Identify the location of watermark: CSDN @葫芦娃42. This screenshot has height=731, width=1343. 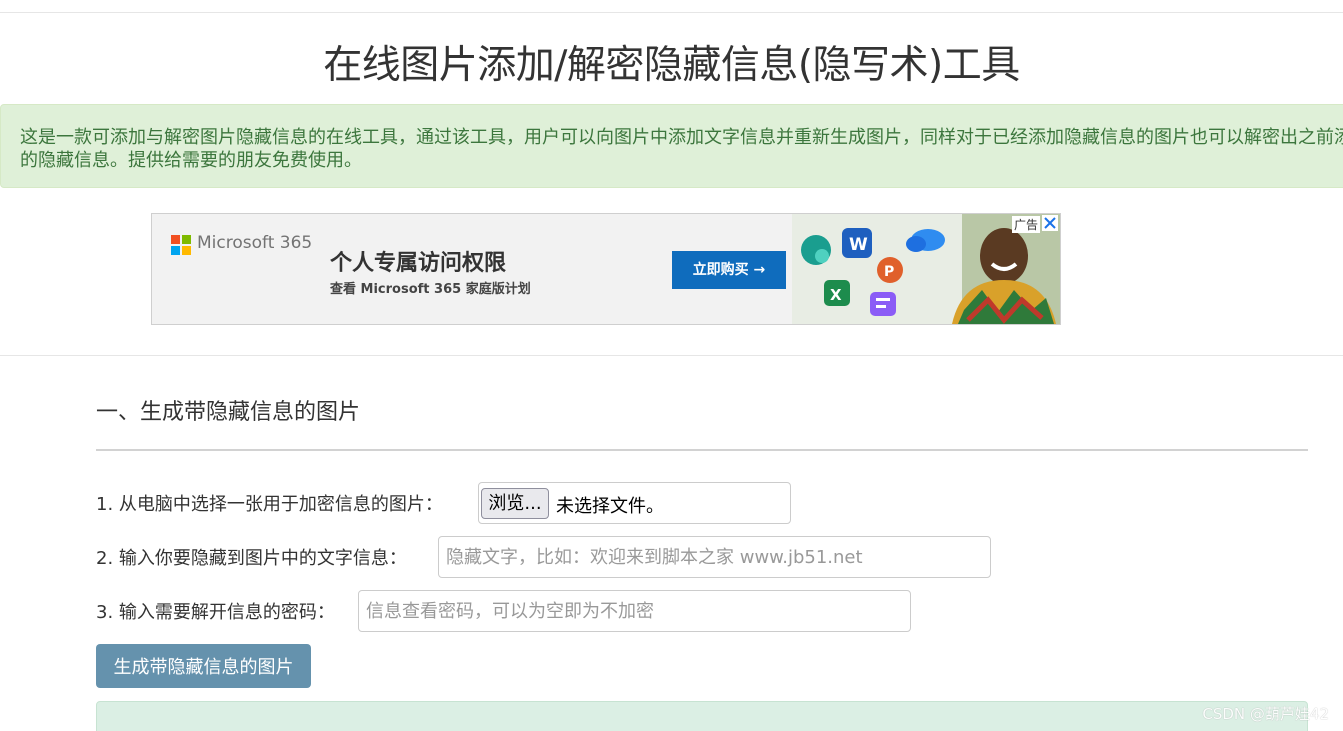
(1265, 714).